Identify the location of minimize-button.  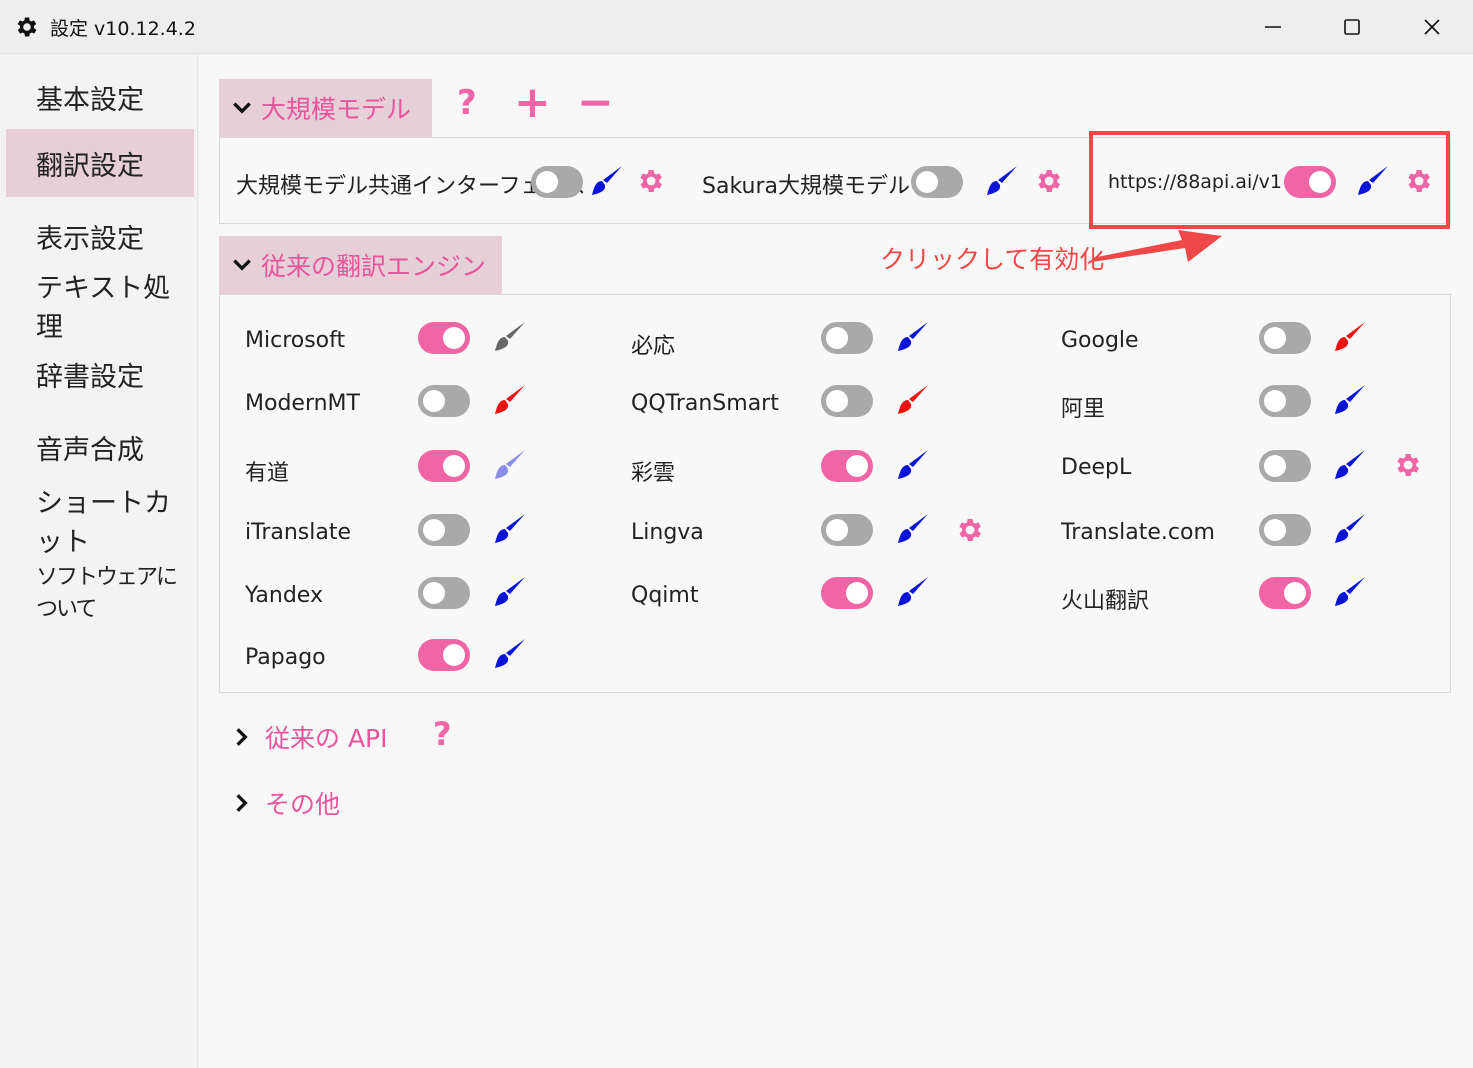
(1273, 27).